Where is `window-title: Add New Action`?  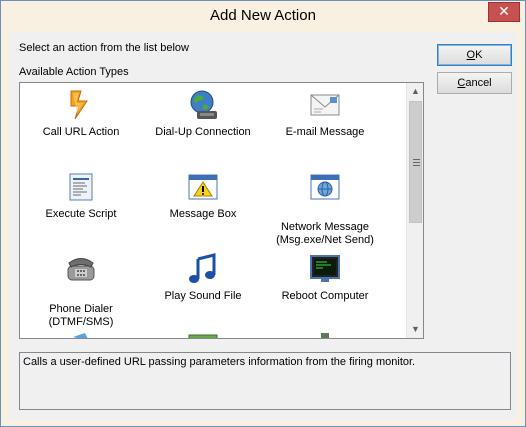 window-title: Add New Action is located at coordinates (263, 15).